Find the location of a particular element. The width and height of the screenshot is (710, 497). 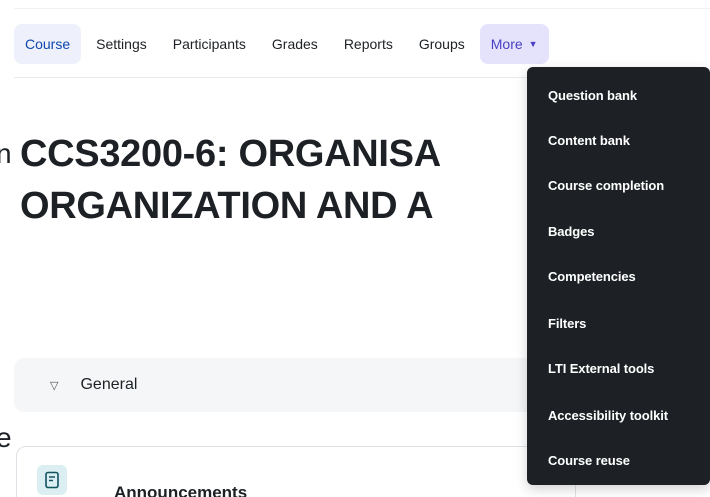

clipped-text-bottom: e is located at coordinates (6, 437).